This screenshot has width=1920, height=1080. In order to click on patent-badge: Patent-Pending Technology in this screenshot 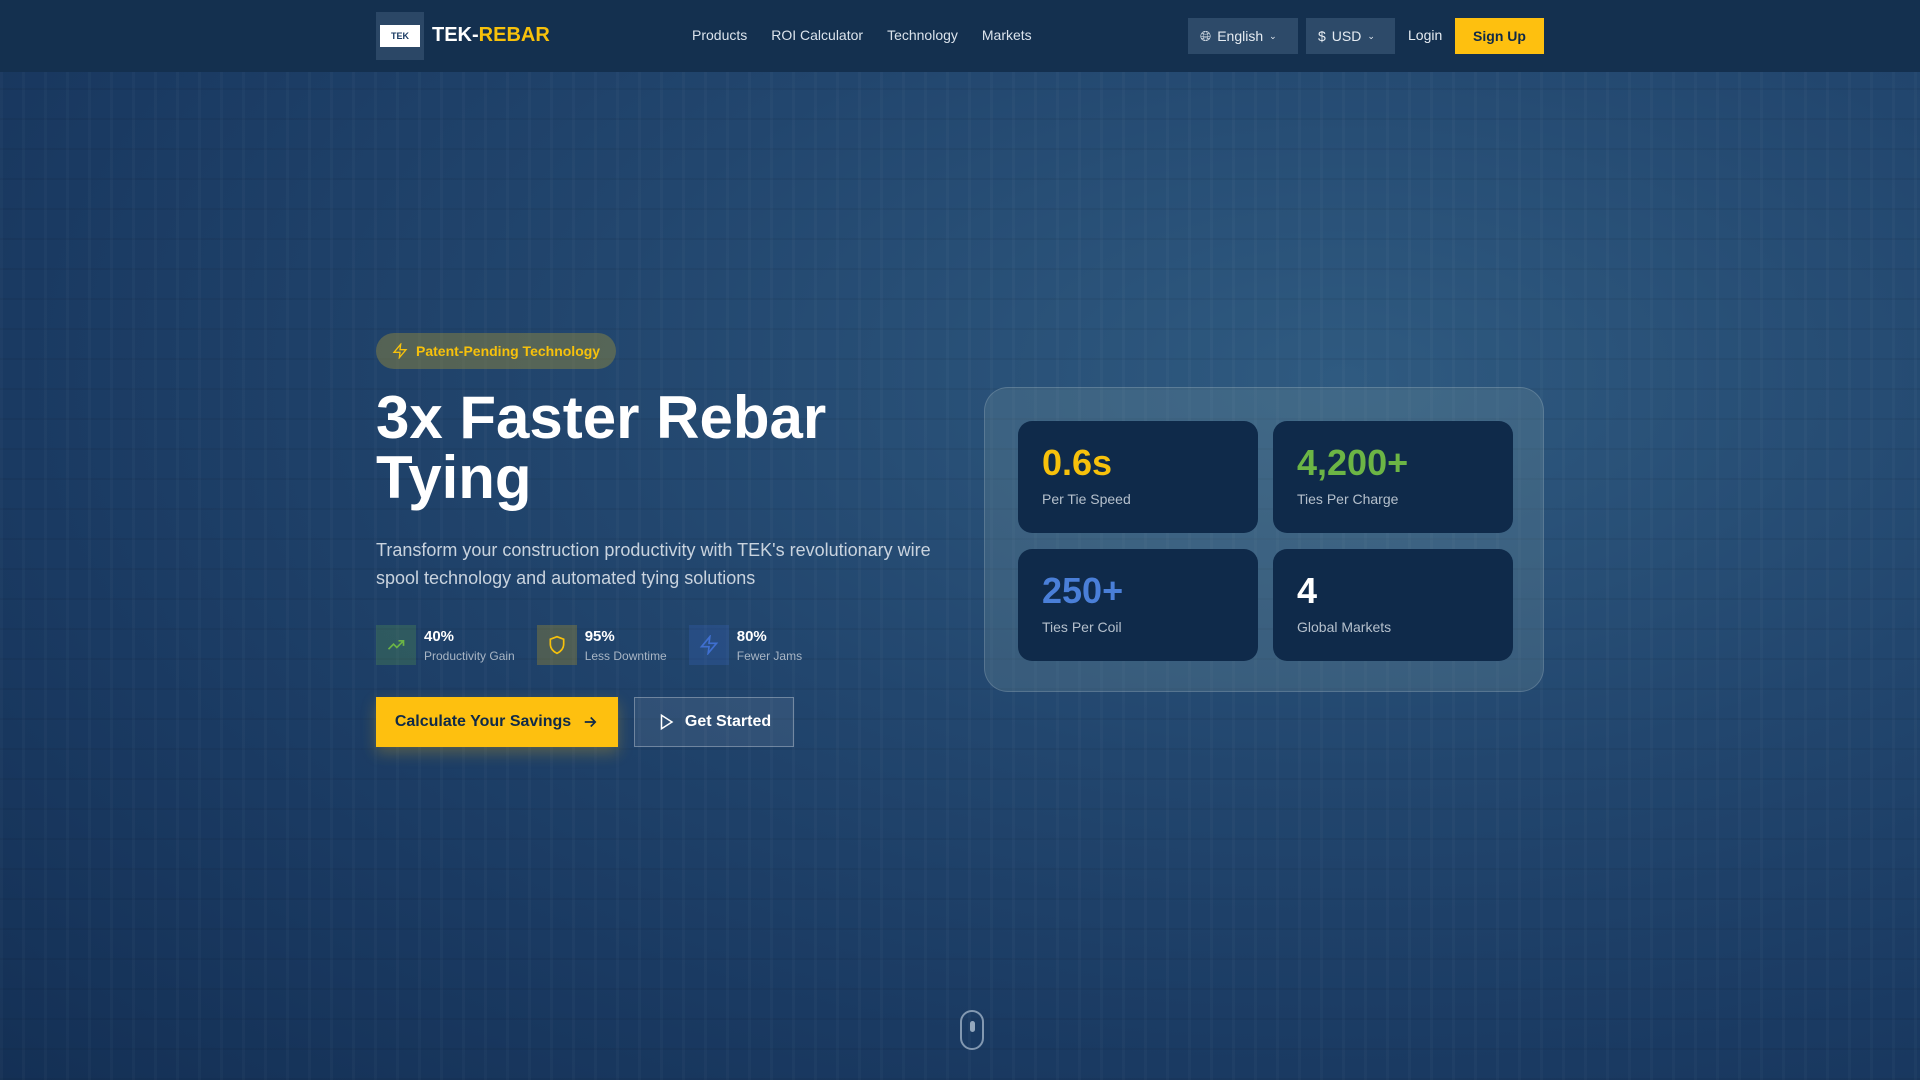, I will do `click(496, 351)`.